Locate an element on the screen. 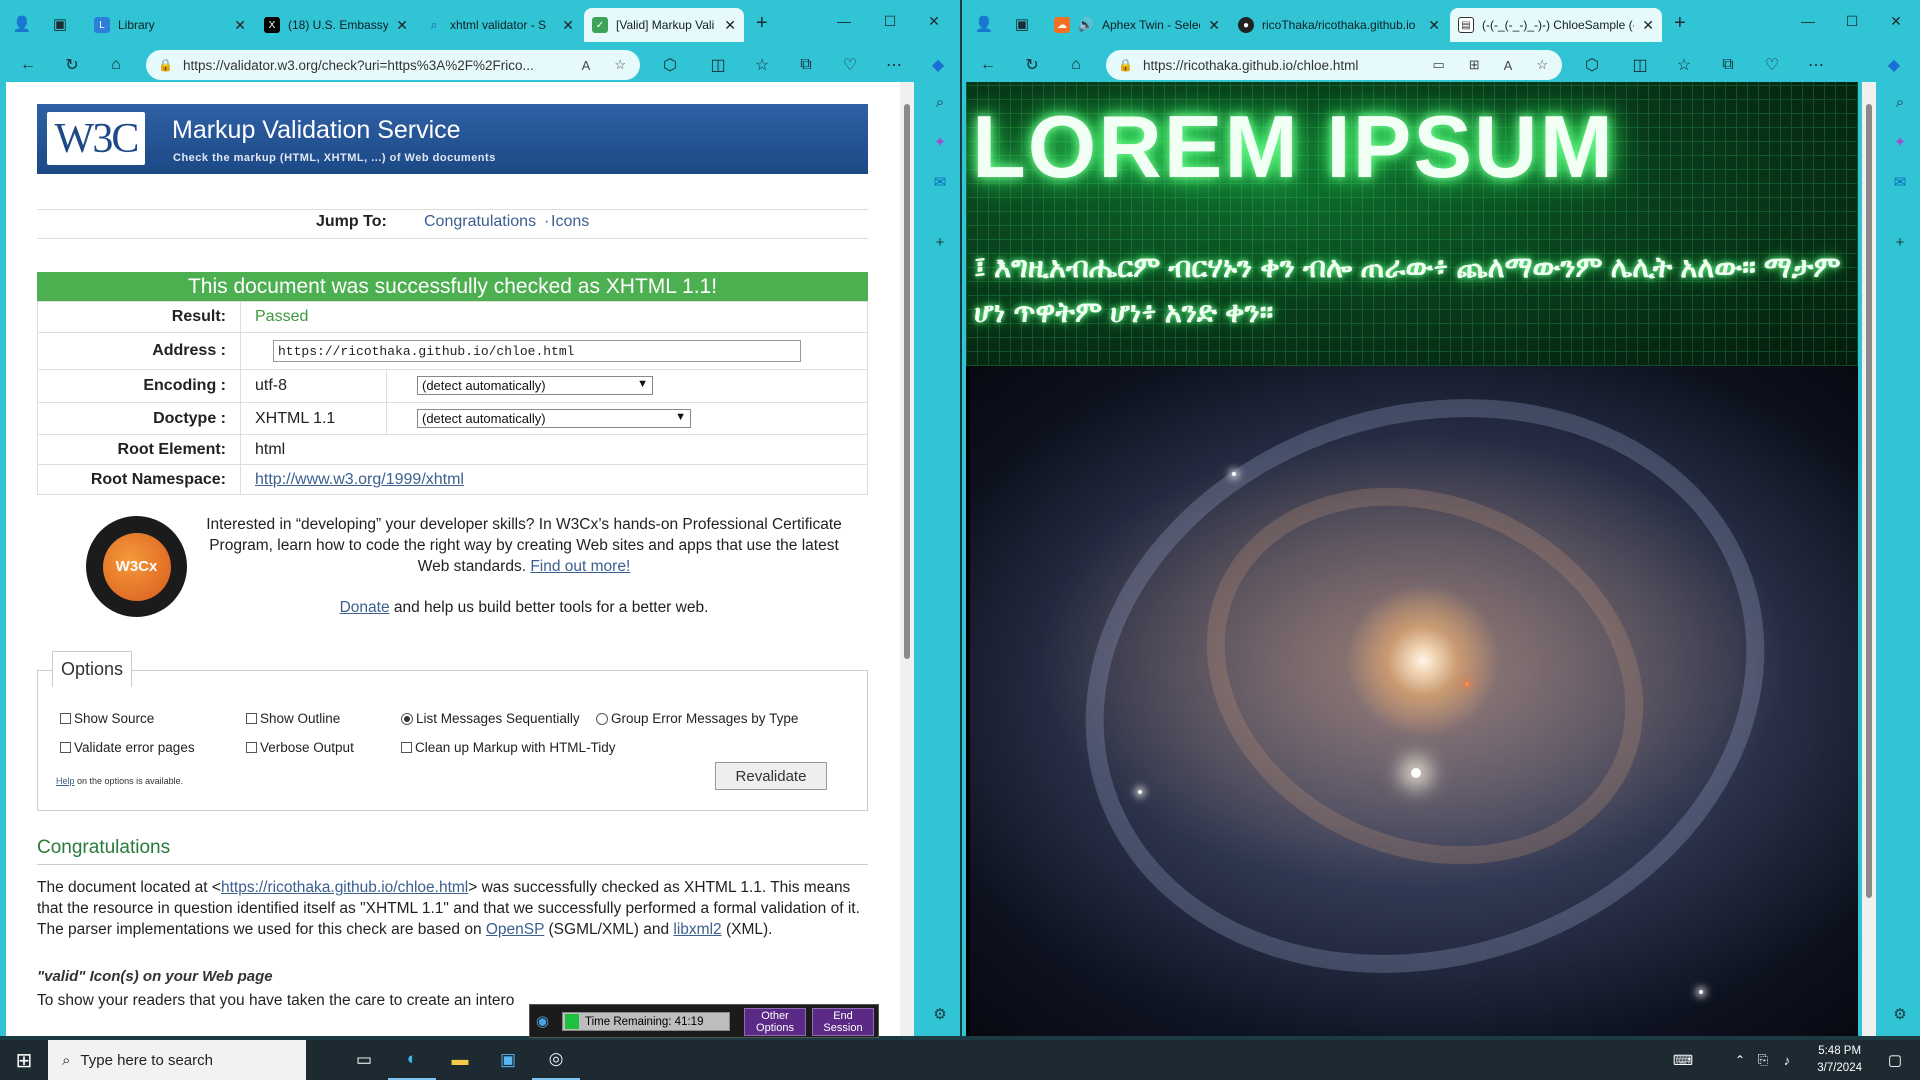 The width and height of the screenshot is (1920, 1080). keyboard-icon: ⌨ is located at coordinates (1683, 1060).